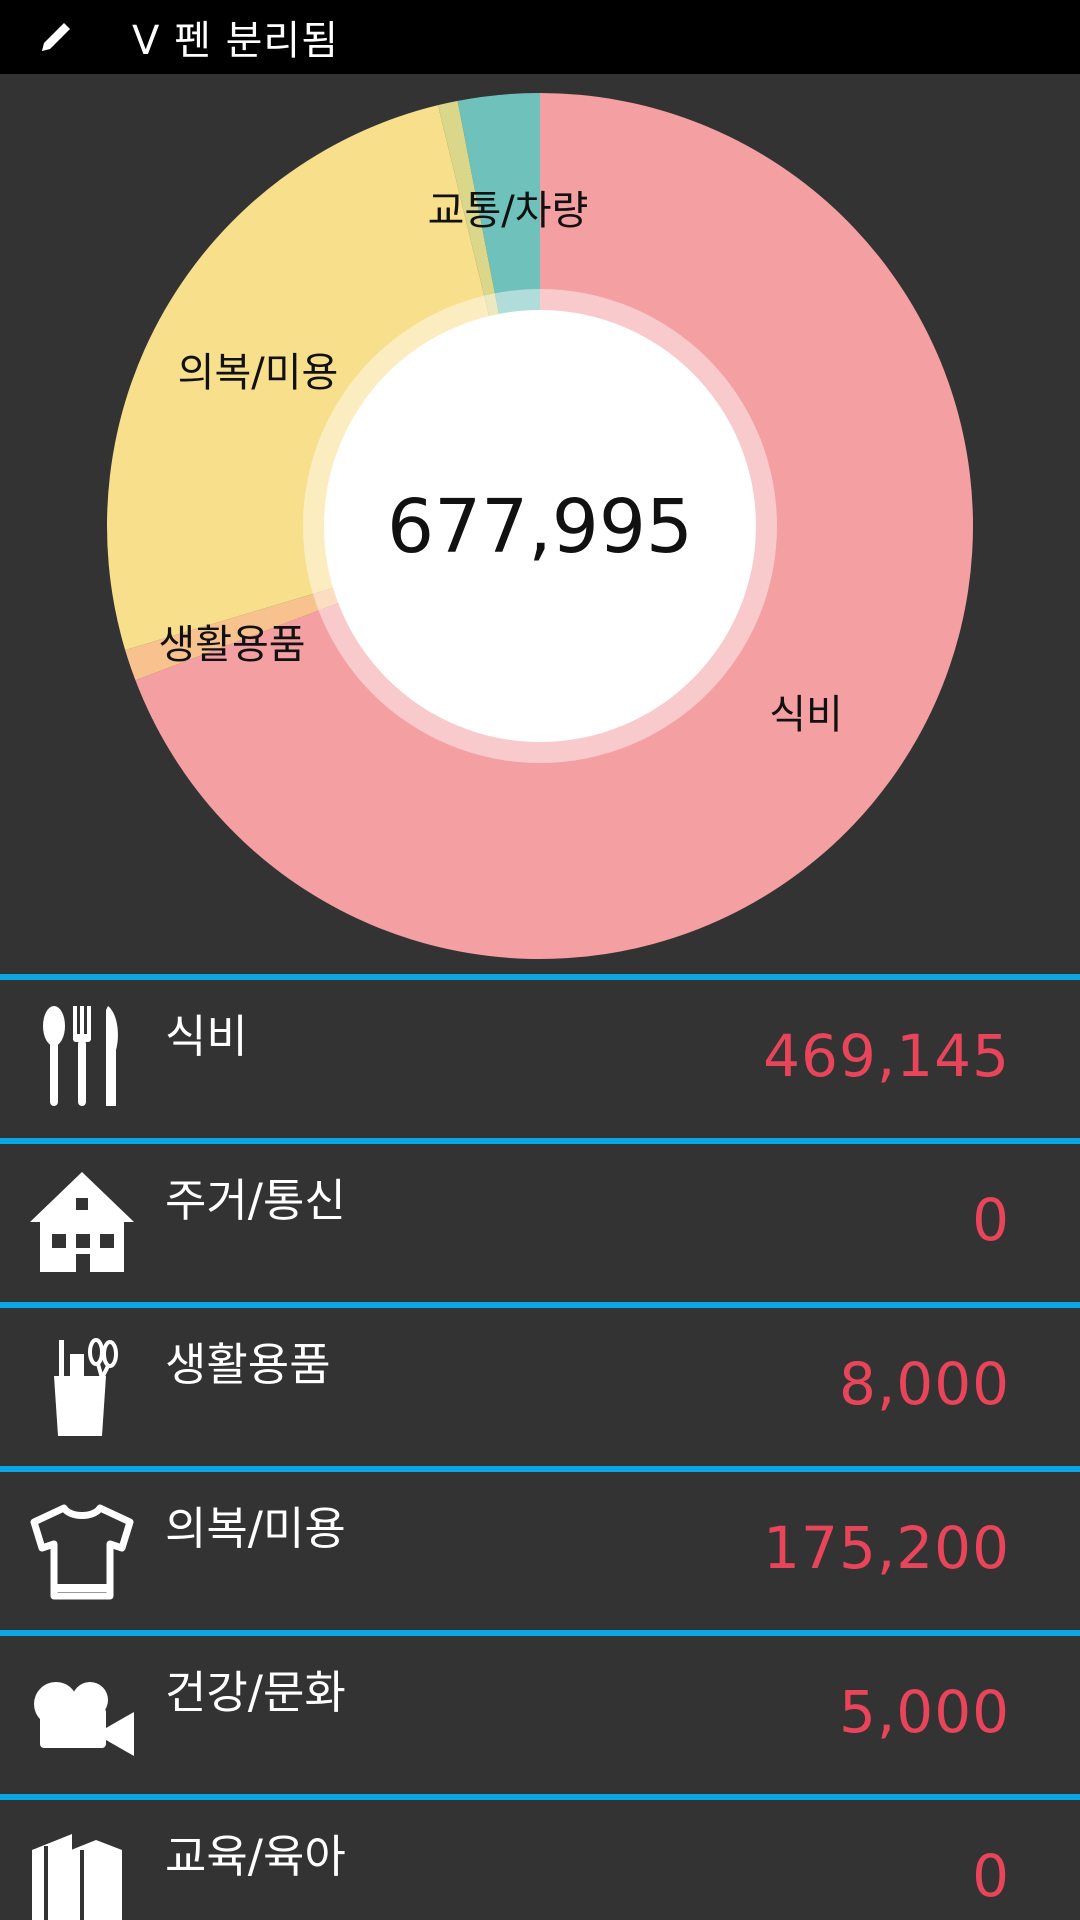 The height and width of the screenshot is (1920, 1080). I want to click on video-camera-icon, so click(84, 1719).